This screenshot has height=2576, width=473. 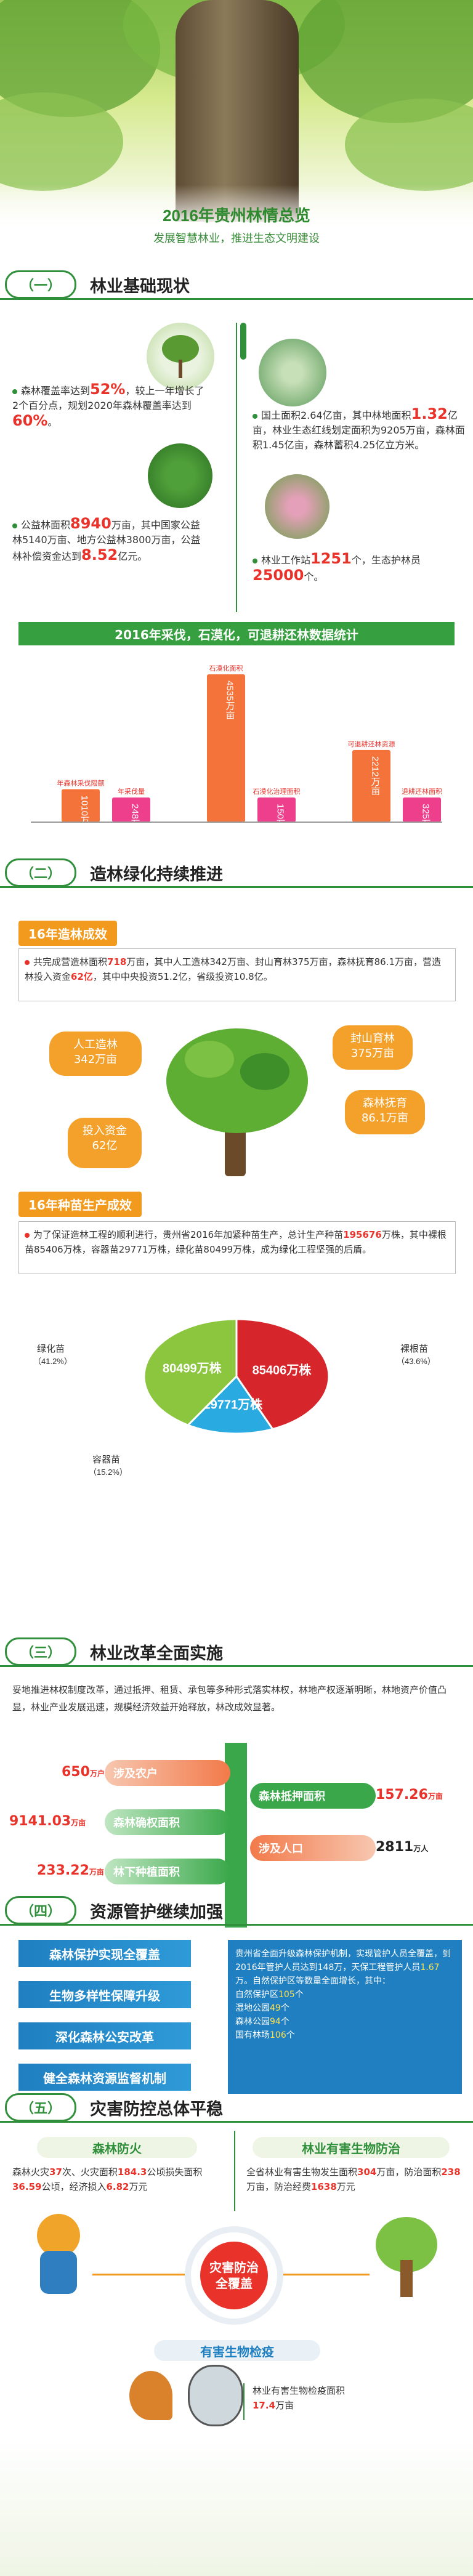 What do you see at coordinates (40, 872) in the screenshot?
I see `section-number: （二）` at bounding box center [40, 872].